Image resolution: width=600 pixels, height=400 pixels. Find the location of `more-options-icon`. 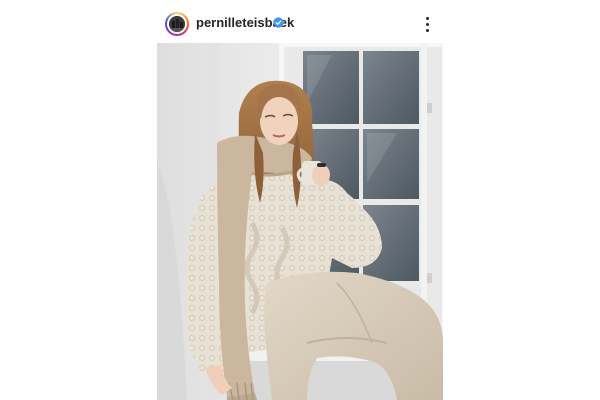

more-options-icon is located at coordinates (428, 24).